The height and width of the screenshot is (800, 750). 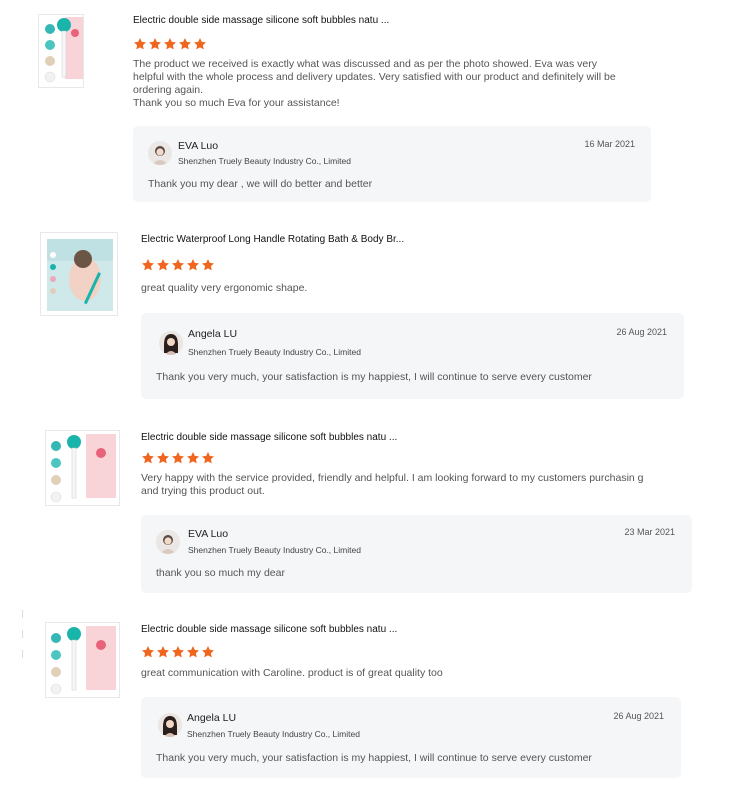 What do you see at coordinates (220, 573) in the screenshot?
I see `reply-text: thank you so much my dear` at bounding box center [220, 573].